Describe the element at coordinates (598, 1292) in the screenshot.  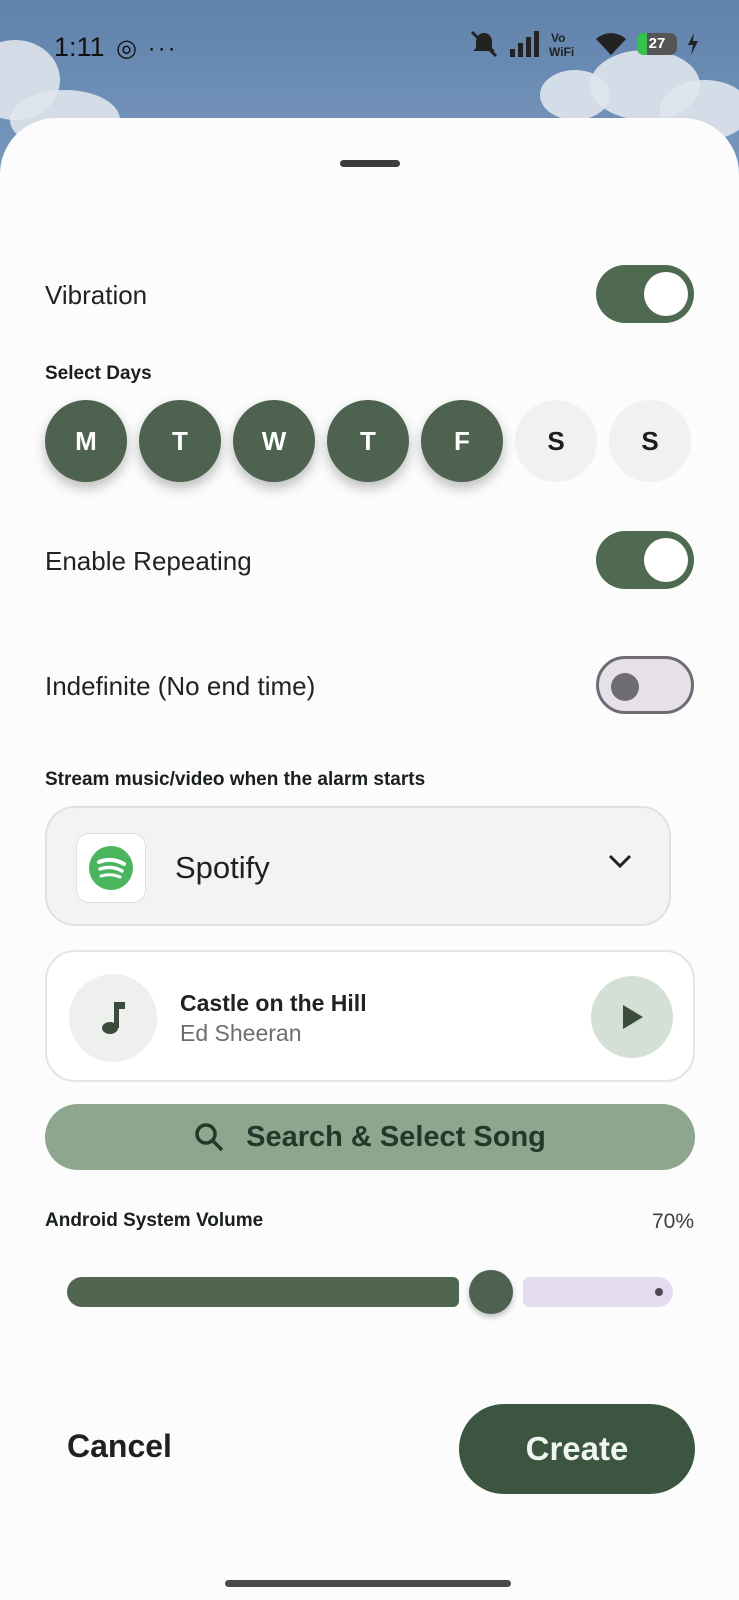
I see `volume-track-inactive` at that location.